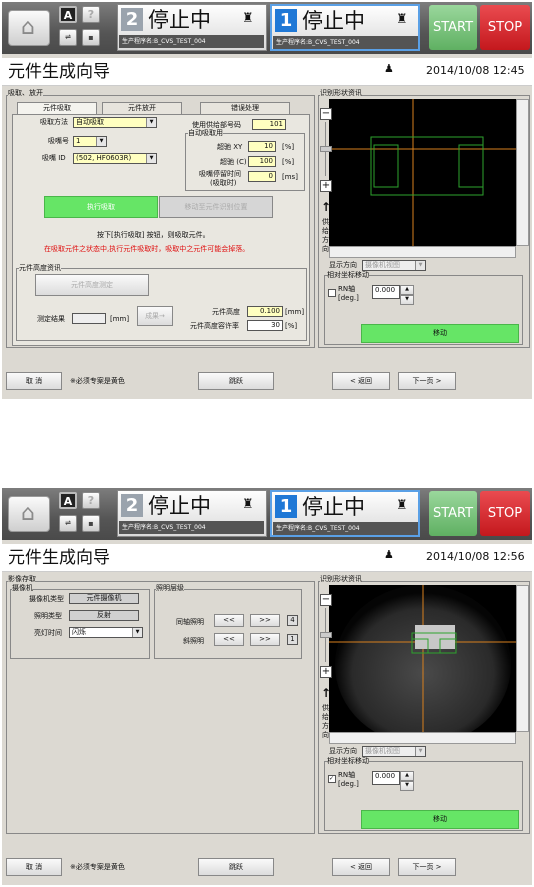 This screenshot has height=887, width=534. Describe the element at coordinates (48, 633) in the screenshot. I see `exposure-label: 亮灯时间` at that location.